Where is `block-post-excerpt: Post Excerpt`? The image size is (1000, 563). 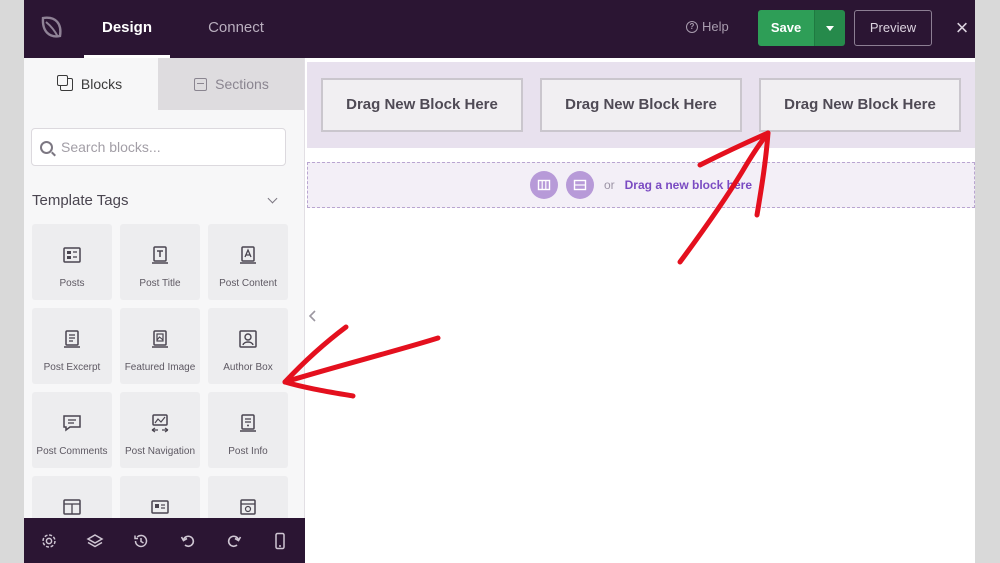
block-post-excerpt: Post Excerpt is located at coordinates (72, 346).